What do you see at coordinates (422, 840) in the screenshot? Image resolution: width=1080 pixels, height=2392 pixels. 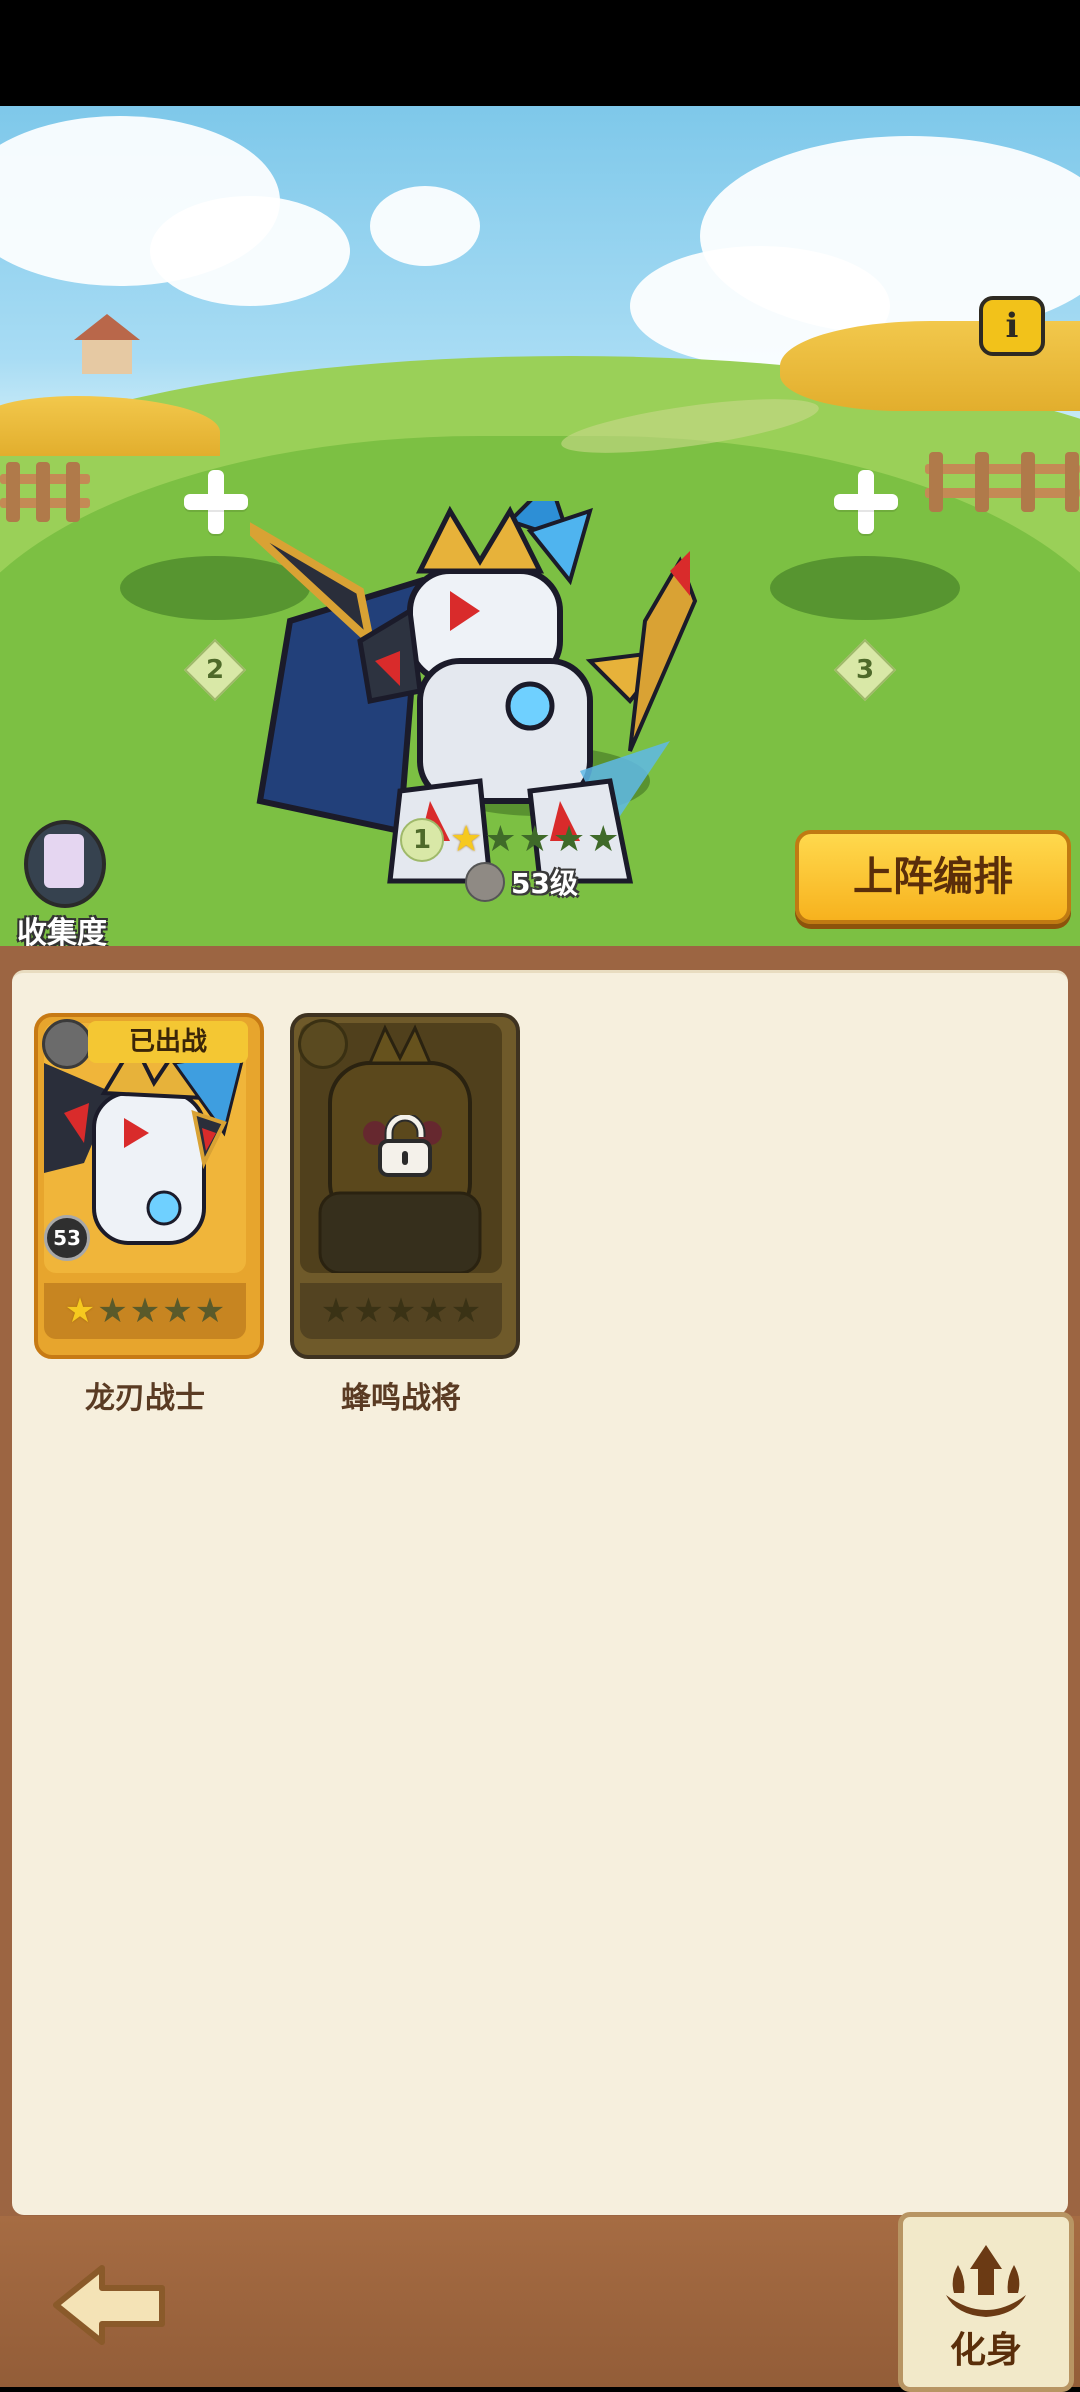 I see `hero-star-count: 1` at bounding box center [422, 840].